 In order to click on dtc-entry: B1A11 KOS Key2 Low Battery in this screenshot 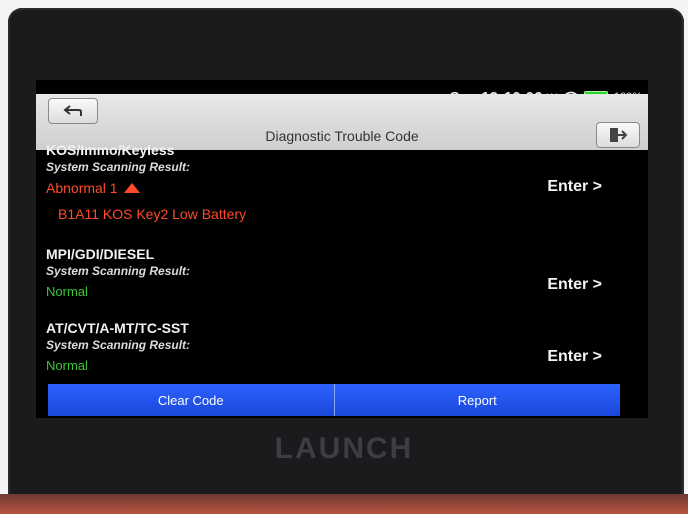, I will do `click(152, 214)`.